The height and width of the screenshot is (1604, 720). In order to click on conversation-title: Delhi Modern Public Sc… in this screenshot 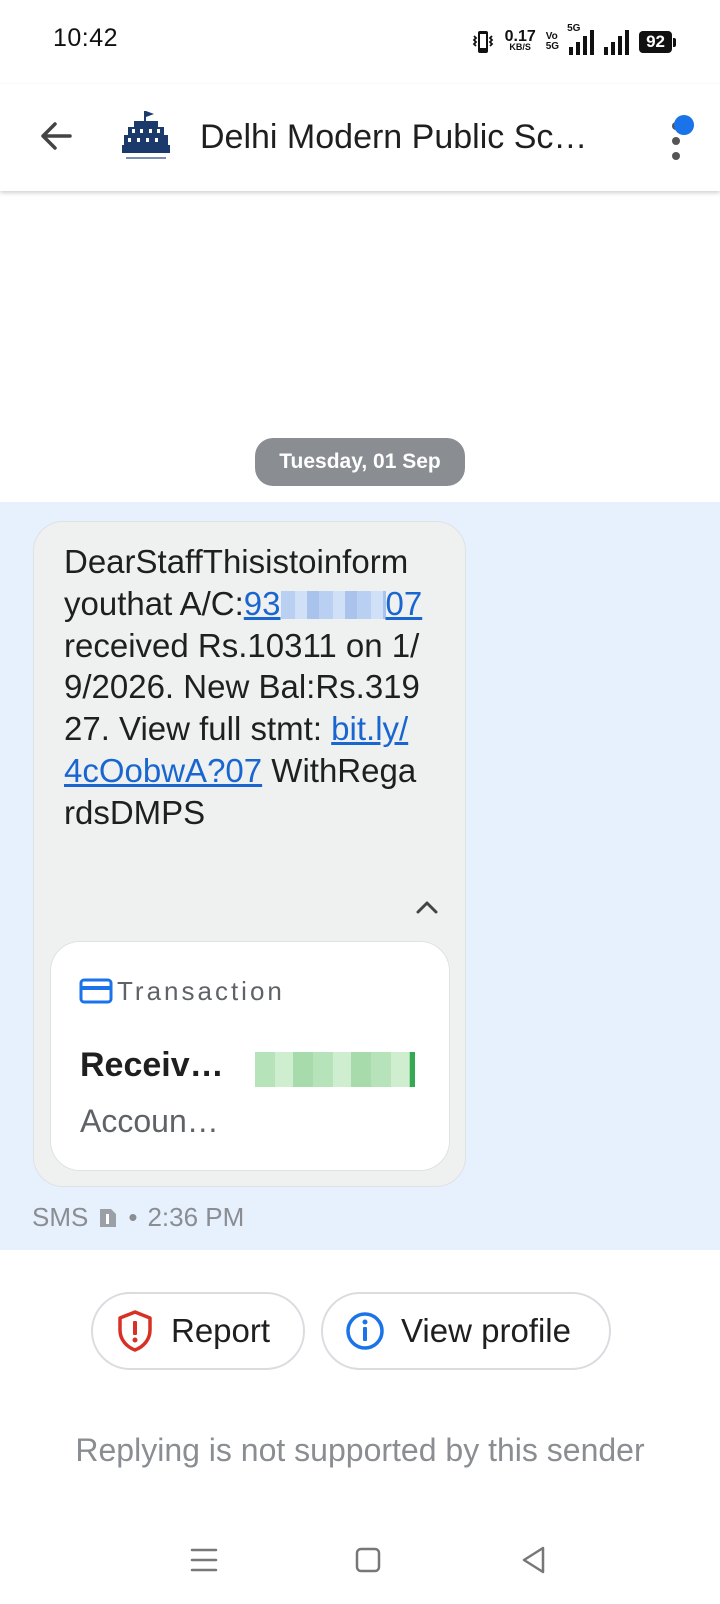, I will do `click(394, 137)`.